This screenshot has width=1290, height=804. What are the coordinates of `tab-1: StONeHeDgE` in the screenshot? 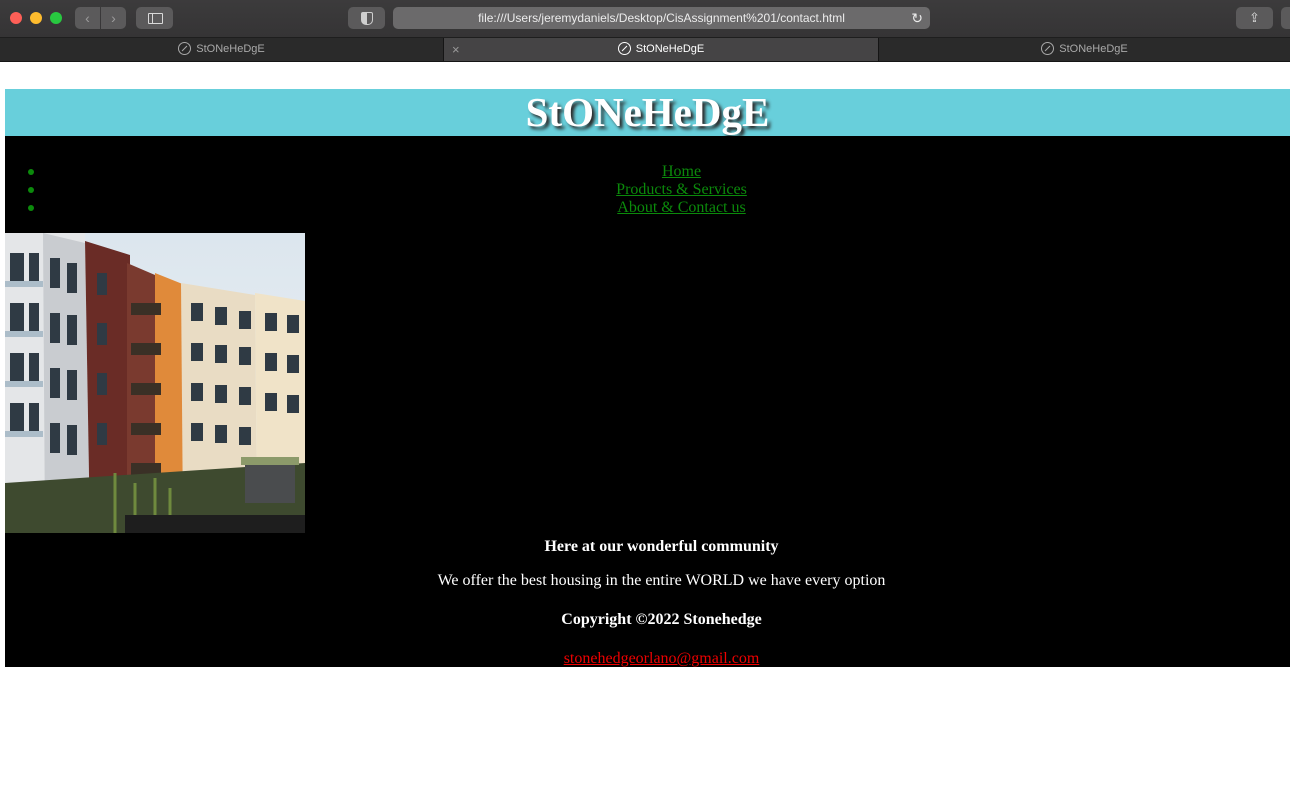 It's located at (222, 49).